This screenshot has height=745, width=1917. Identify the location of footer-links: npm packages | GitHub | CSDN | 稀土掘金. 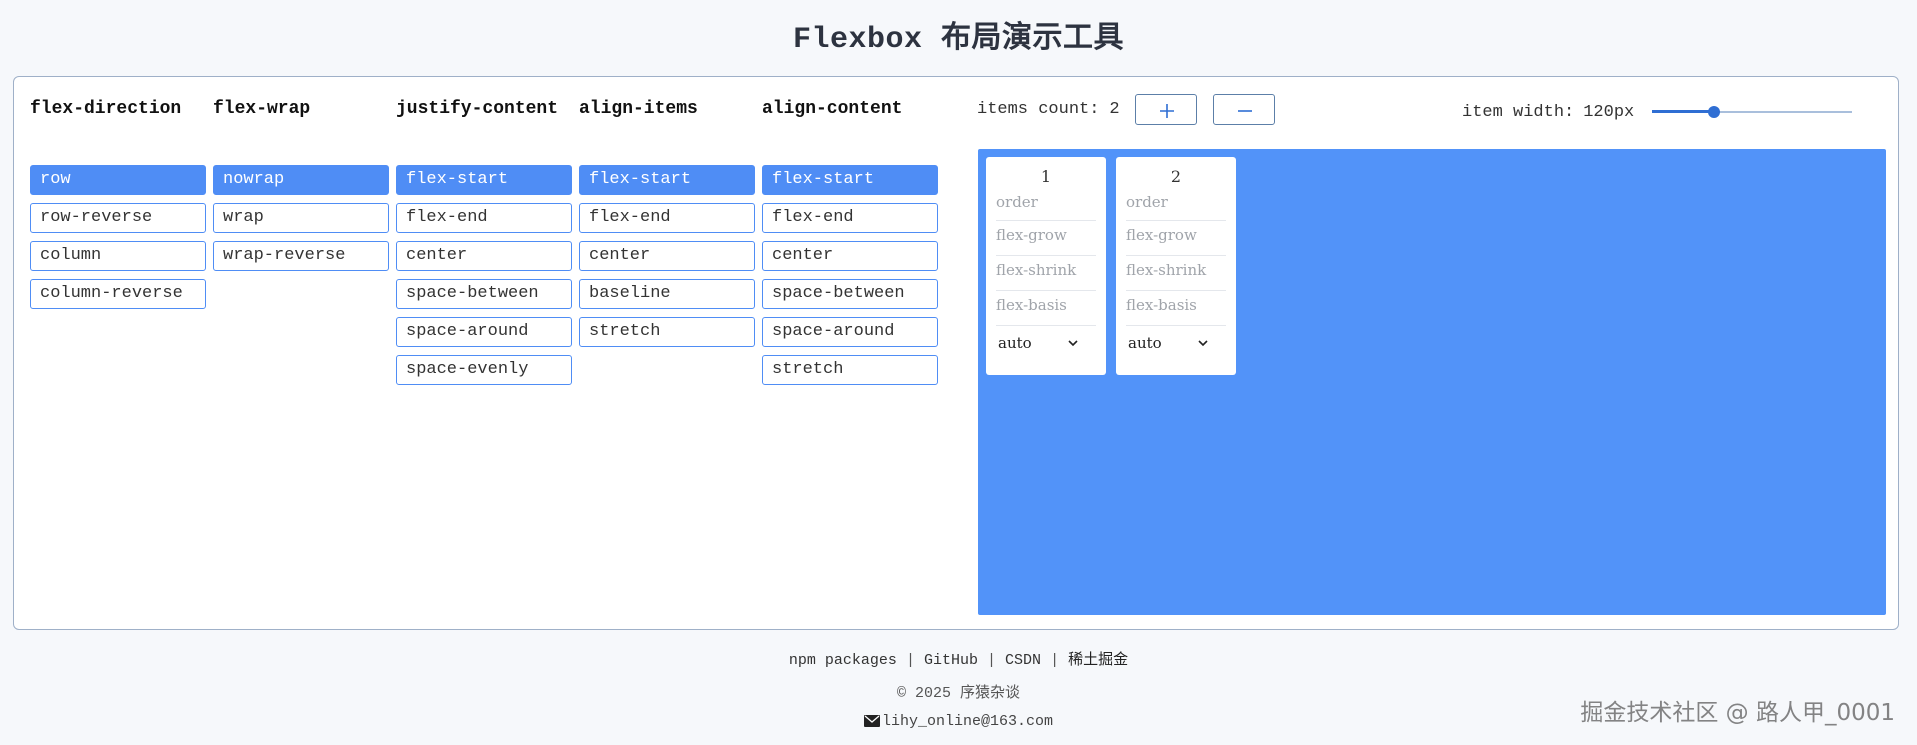
(958, 658).